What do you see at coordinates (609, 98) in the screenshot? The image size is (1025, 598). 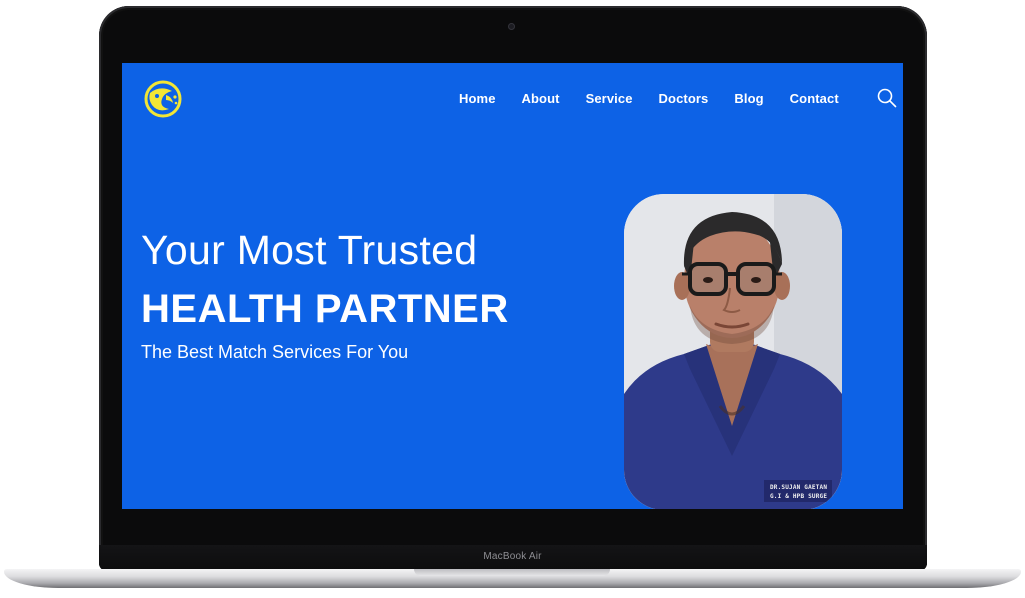 I see `nav-service: Service` at bounding box center [609, 98].